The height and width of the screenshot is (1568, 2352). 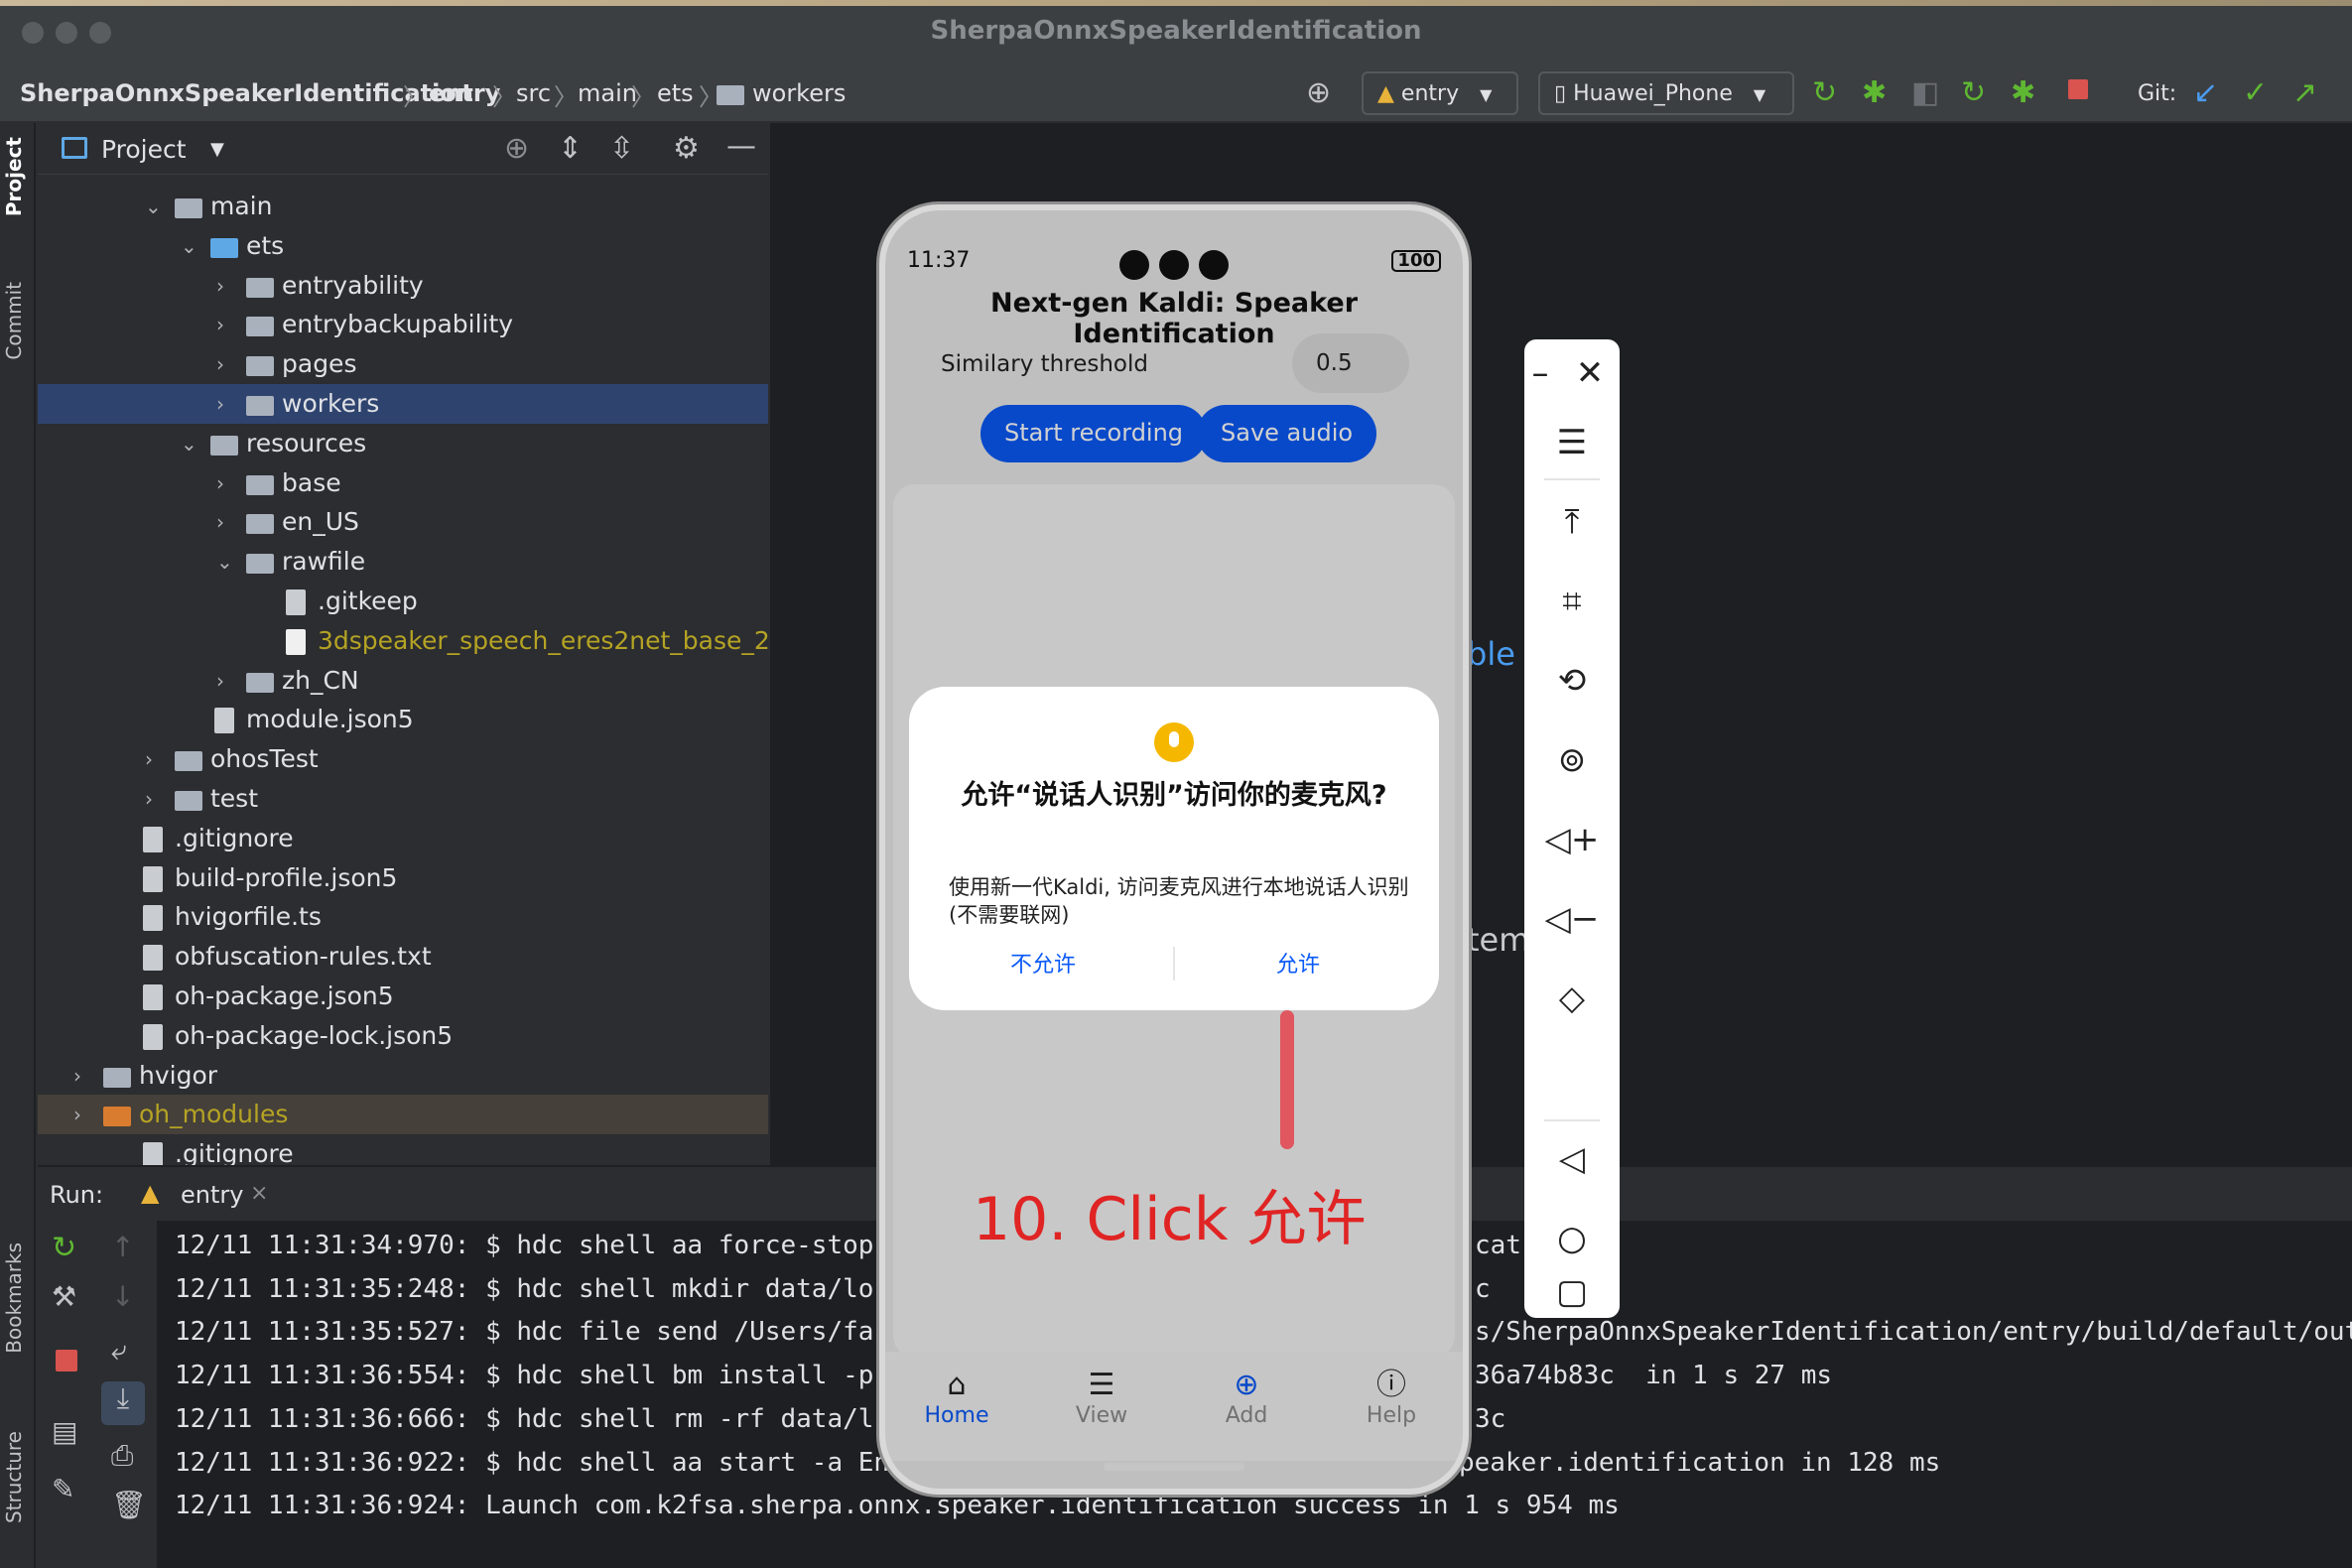 What do you see at coordinates (741, 146) in the screenshot?
I see `hide-panel-icon: —` at bounding box center [741, 146].